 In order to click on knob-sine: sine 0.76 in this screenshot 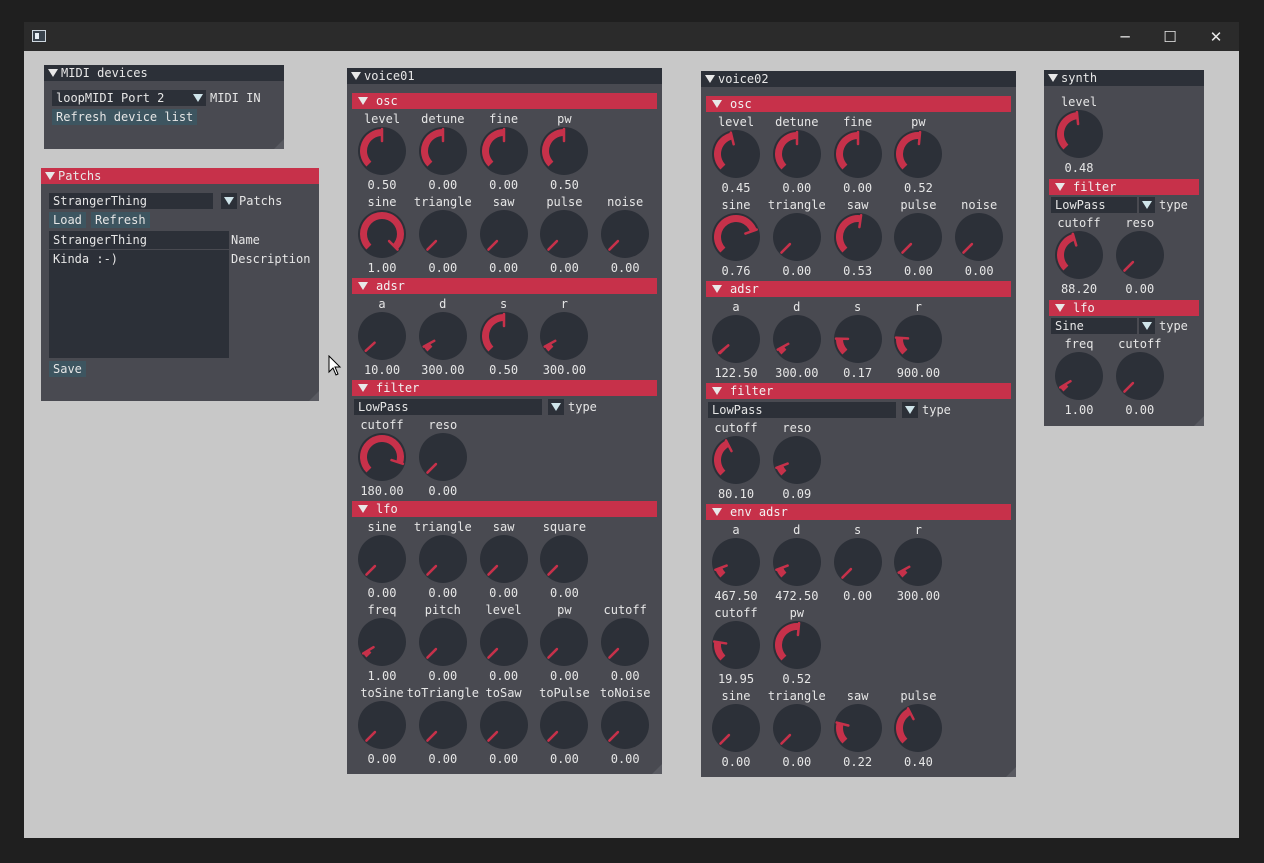, I will do `click(736, 238)`.